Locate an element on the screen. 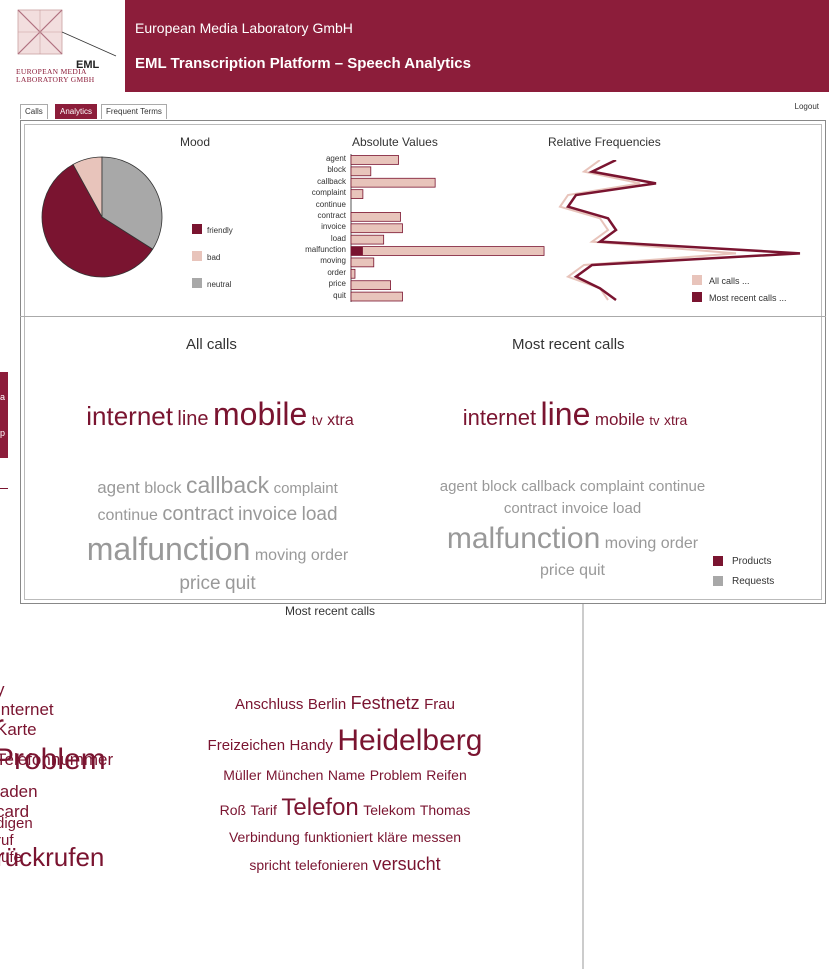  background-left-box-char1: a is located at coordinates (3, 397).